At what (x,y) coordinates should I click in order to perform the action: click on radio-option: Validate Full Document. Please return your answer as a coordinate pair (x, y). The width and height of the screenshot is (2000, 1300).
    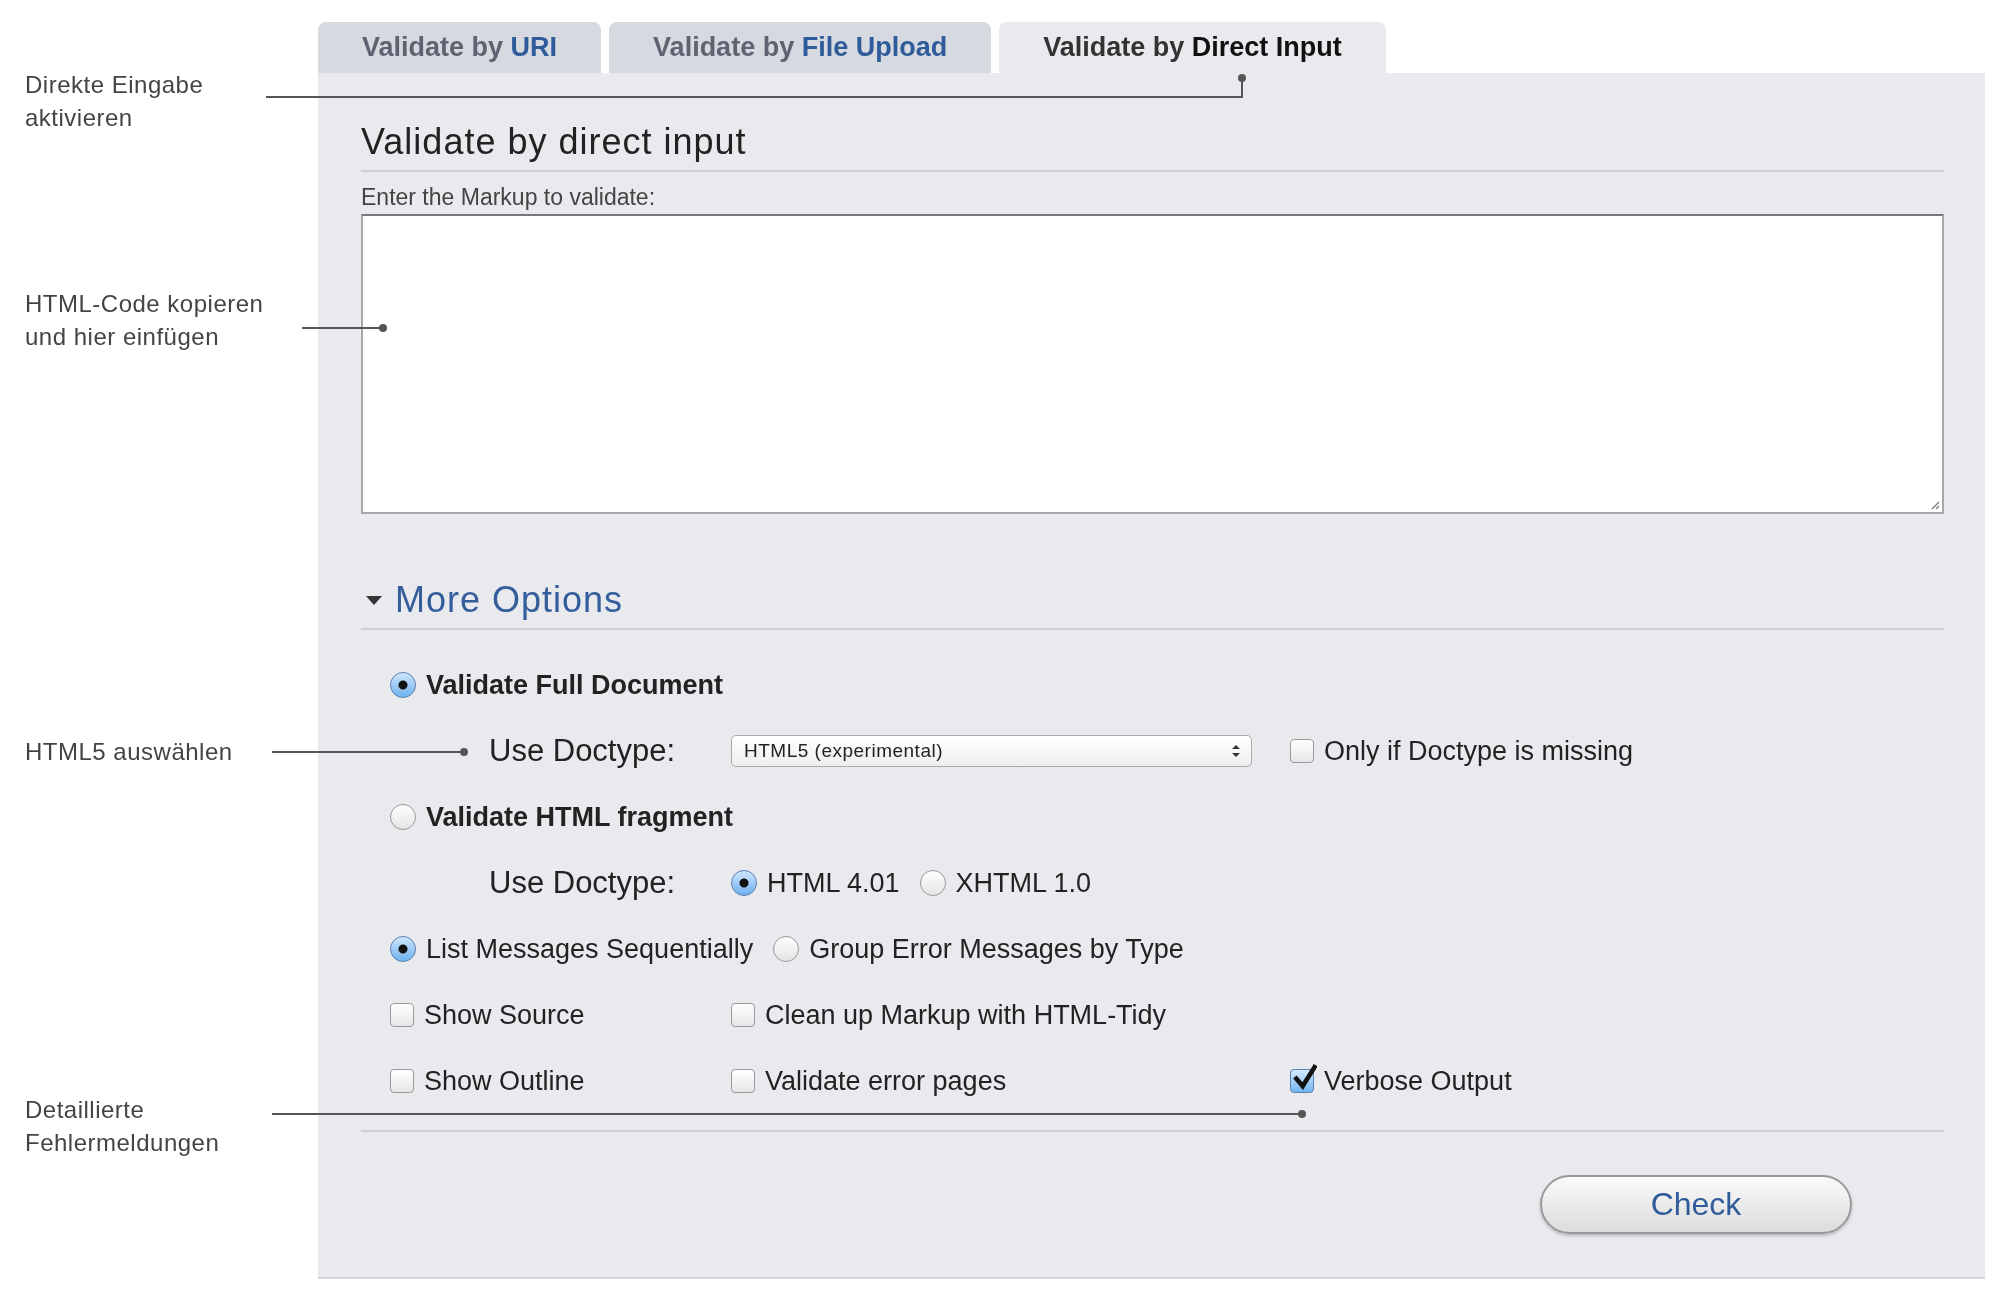
    Looking at the image, I should click on (557, 685).